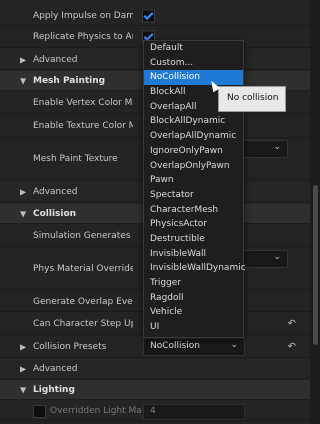 This screenshot has width=320, height=424. What do you see at coordinates (315, 265) in the screenshot?
I see `scrollbar-thumb` at bounding box center [315, 265].